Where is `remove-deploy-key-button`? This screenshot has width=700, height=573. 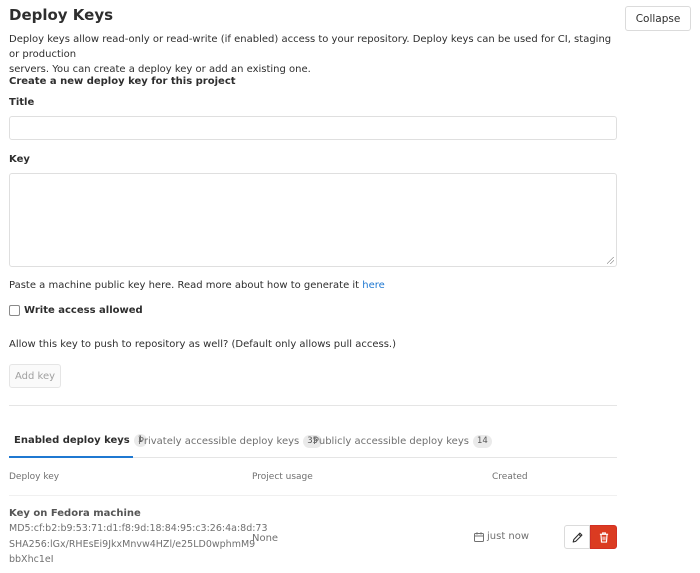
remove-deploy-key-button is located at coordinates (603, 537).